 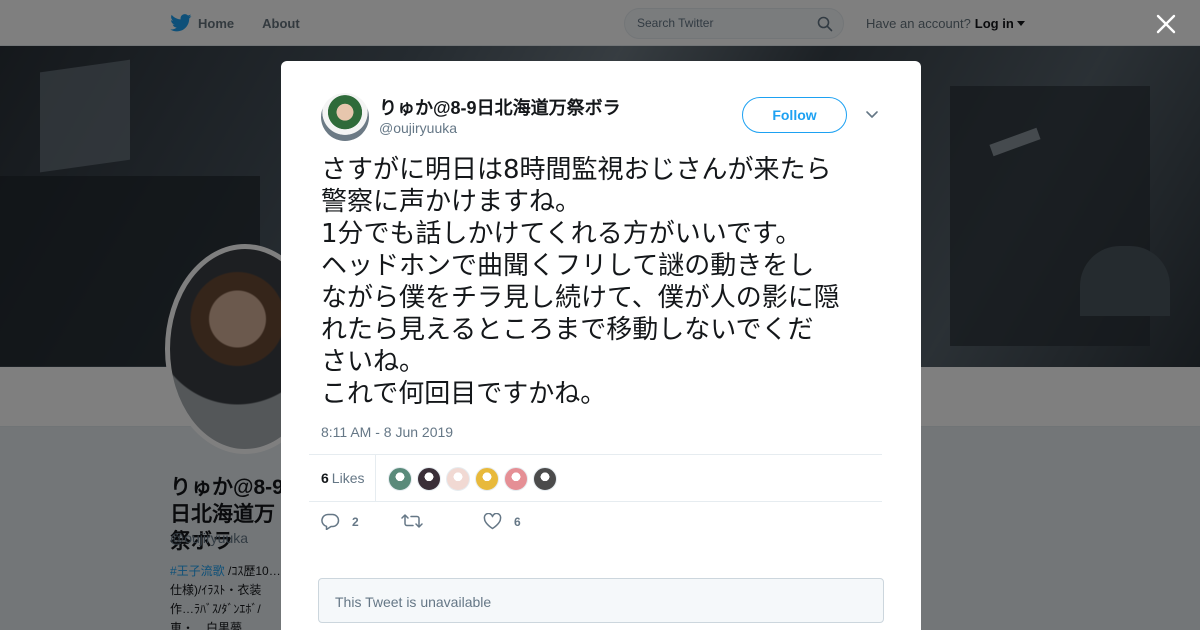 I want to click on heart-icon, so click(x=492, y=521).